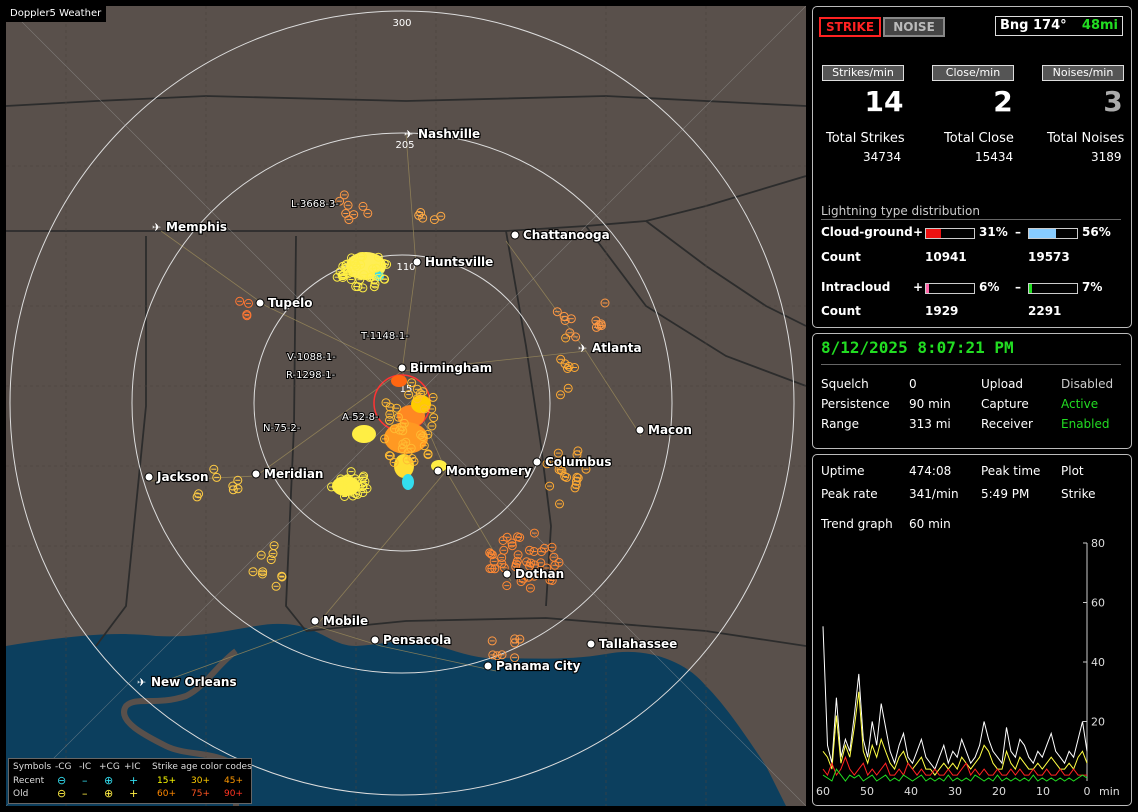  Describe the element at coordinates (1086, 138) in the screenshot. I see `total-noises-label: Total Noises` at that location.